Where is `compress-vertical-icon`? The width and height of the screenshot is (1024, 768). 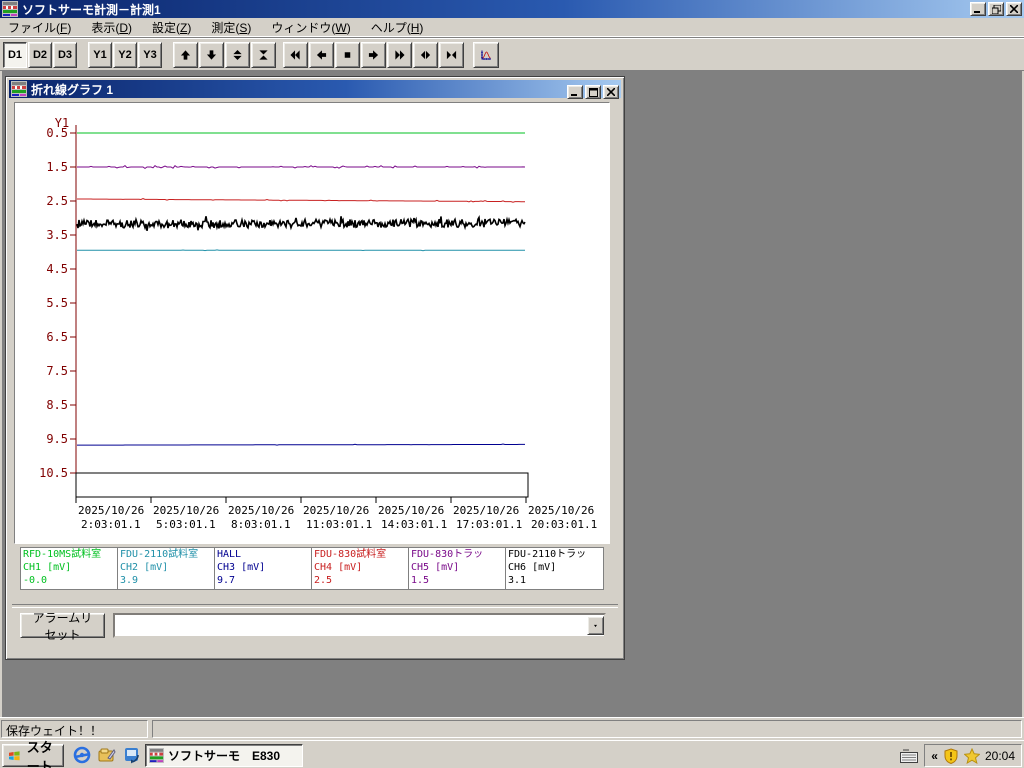
compress-vertical-icon is located at coordinates (263, 54).